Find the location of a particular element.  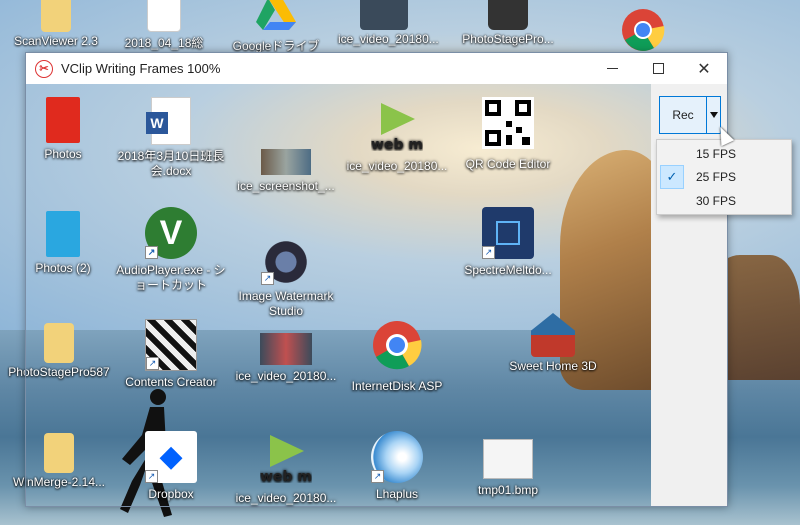

minimize-button is located at coordinates (612, 68).